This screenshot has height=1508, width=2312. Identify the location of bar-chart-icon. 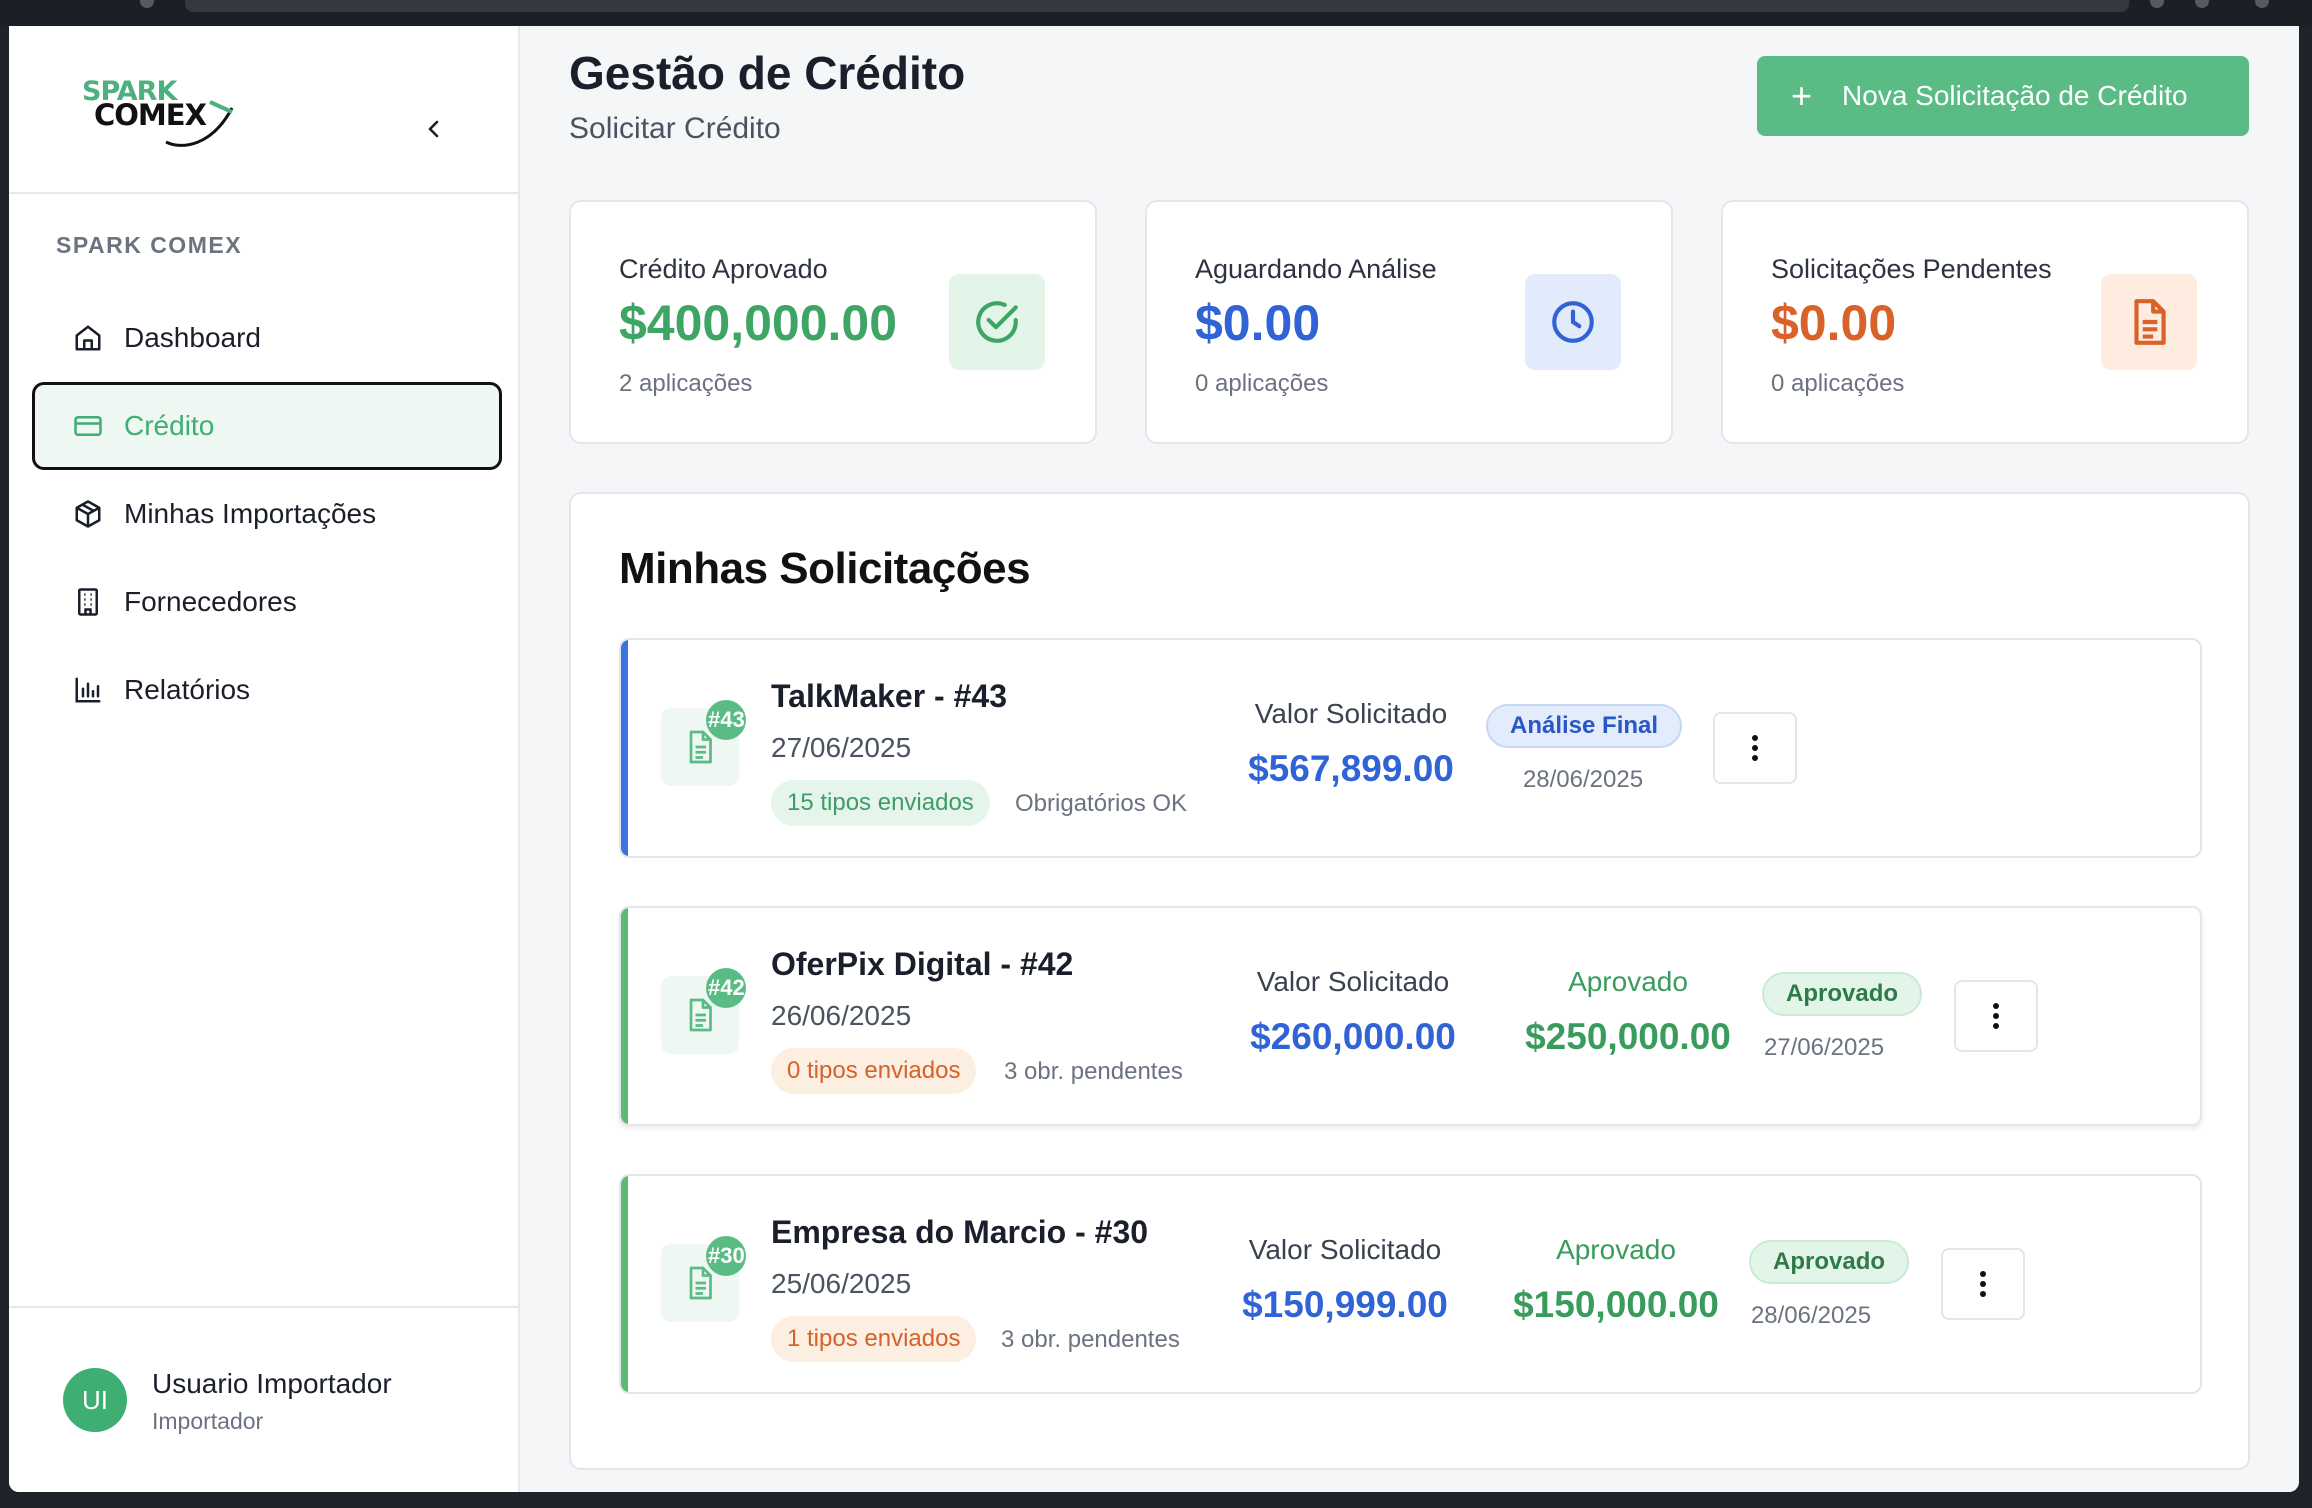
(88, 690).